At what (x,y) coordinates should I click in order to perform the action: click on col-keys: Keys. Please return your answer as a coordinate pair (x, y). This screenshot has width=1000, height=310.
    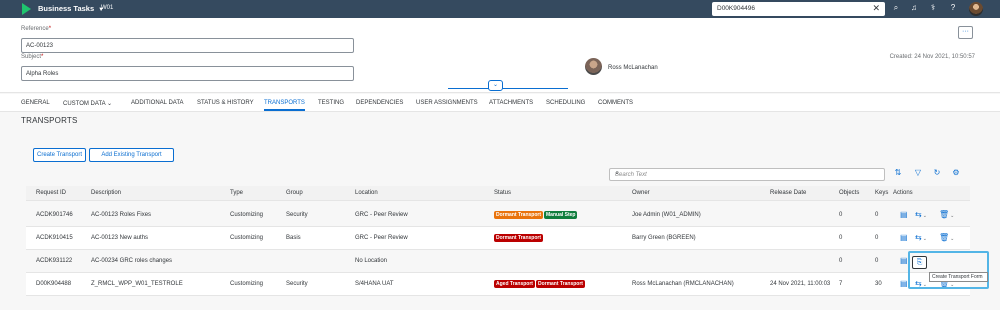
    Looking at the image, I should click on (881, 193).